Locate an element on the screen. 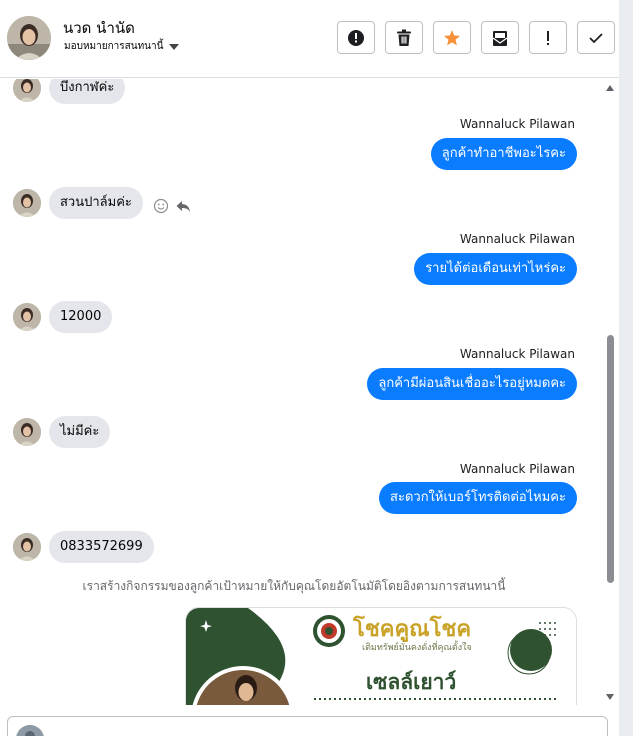 Image resolution: width=633 pixels, height=736 pixels. message-bubble-outgoing: รายได้ต่อเดือนเท่าไหร่คะ is located at coordinates (495, 269).